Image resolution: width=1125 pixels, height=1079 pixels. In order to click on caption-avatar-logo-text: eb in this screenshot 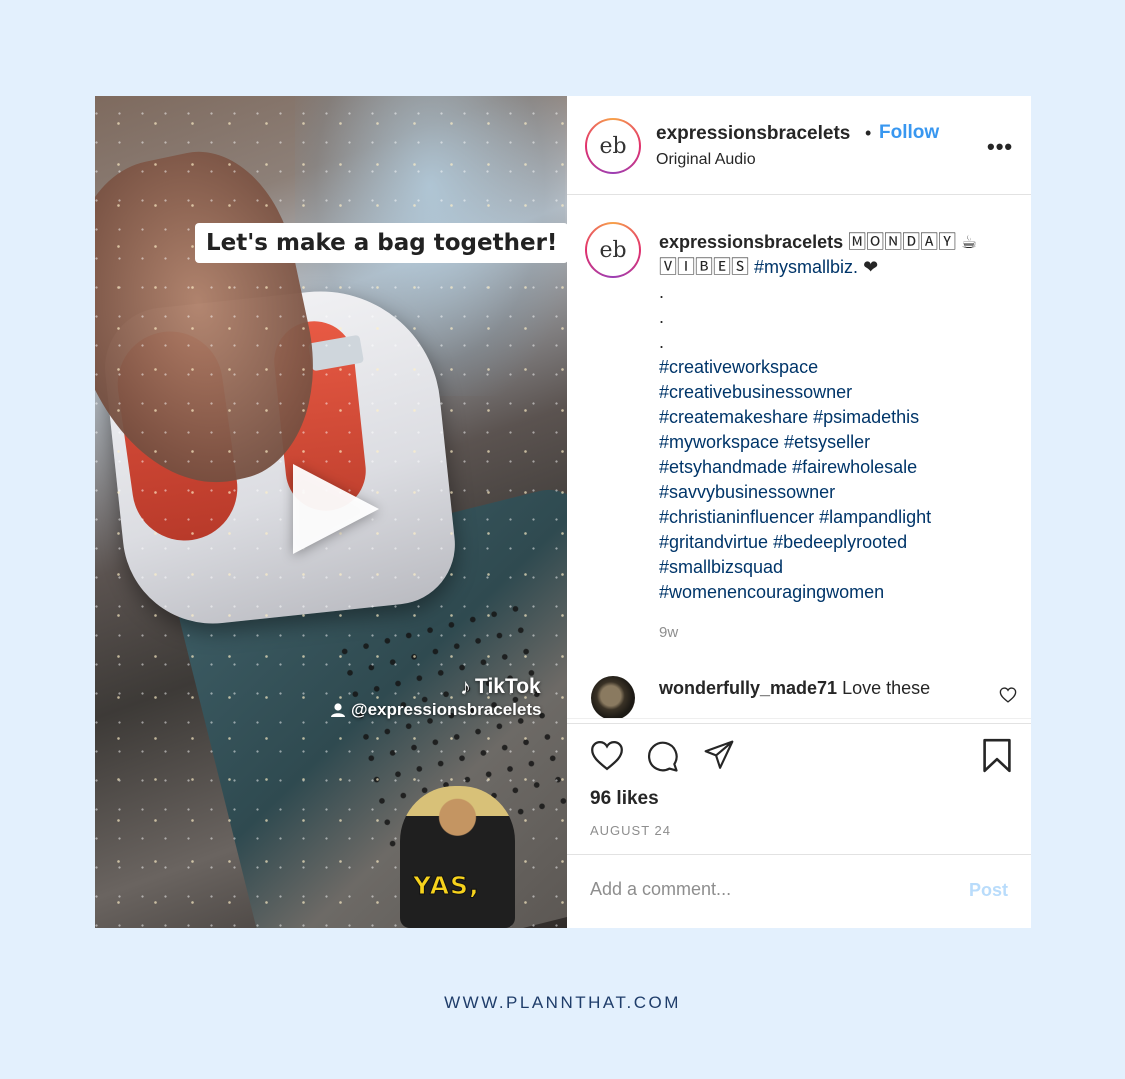, I will do `click(613, 250)`.